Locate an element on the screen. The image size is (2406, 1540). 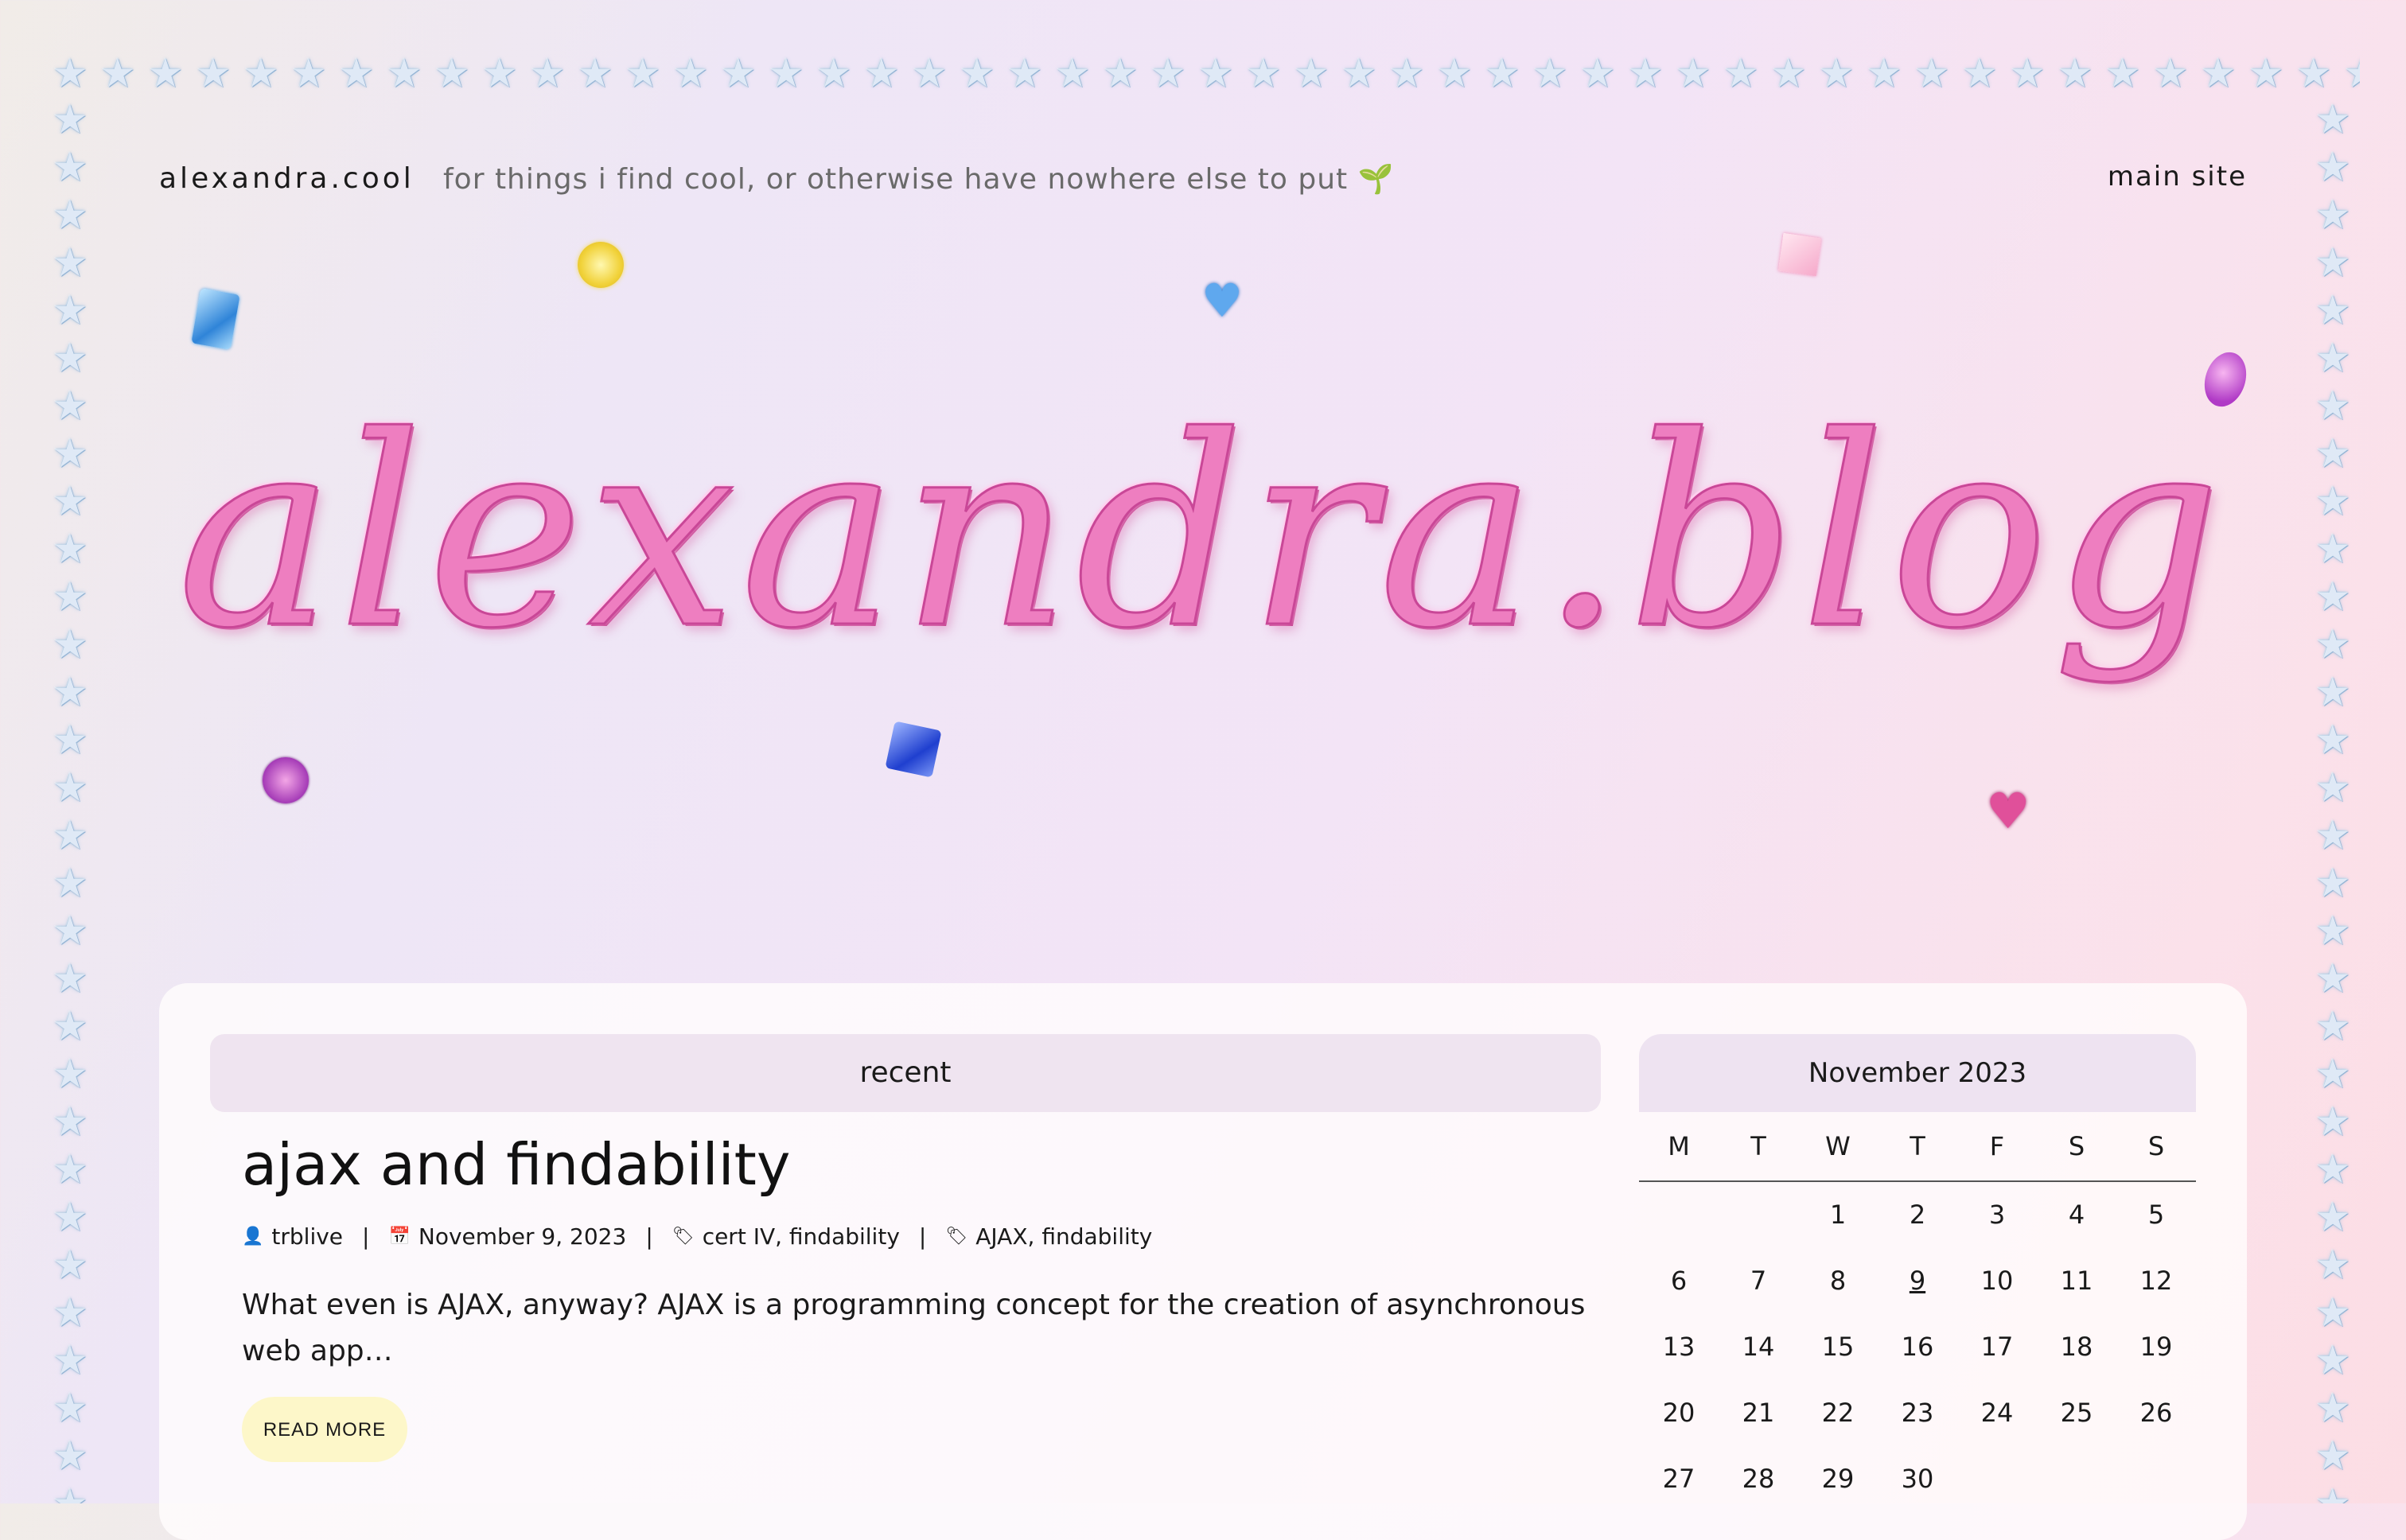
user-icon: 👤 is located at coordinates (253, 1236).